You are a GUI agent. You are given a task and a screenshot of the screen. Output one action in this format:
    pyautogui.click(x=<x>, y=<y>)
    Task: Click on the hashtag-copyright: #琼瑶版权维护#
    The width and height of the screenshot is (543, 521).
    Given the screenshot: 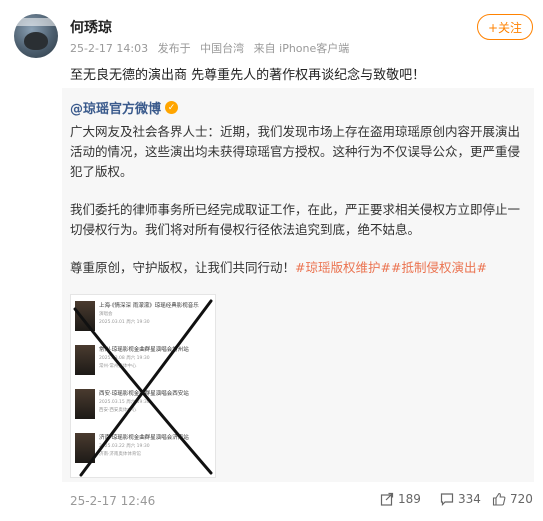 What is the action you would take?
    pyautogui.click(x=343, y=267)
    